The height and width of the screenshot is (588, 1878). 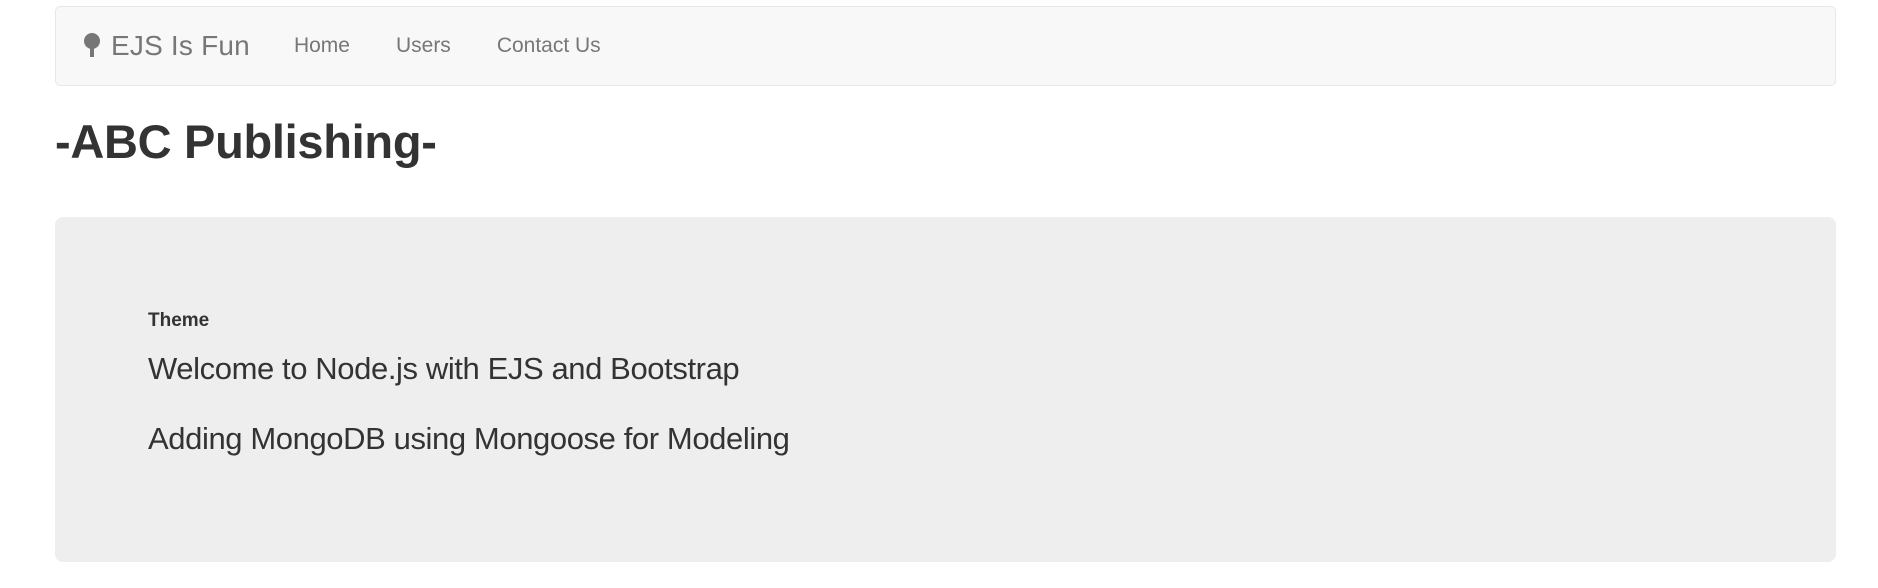 I want to click on brand-label: EJS Is Fun, so click(x=180, y=45).